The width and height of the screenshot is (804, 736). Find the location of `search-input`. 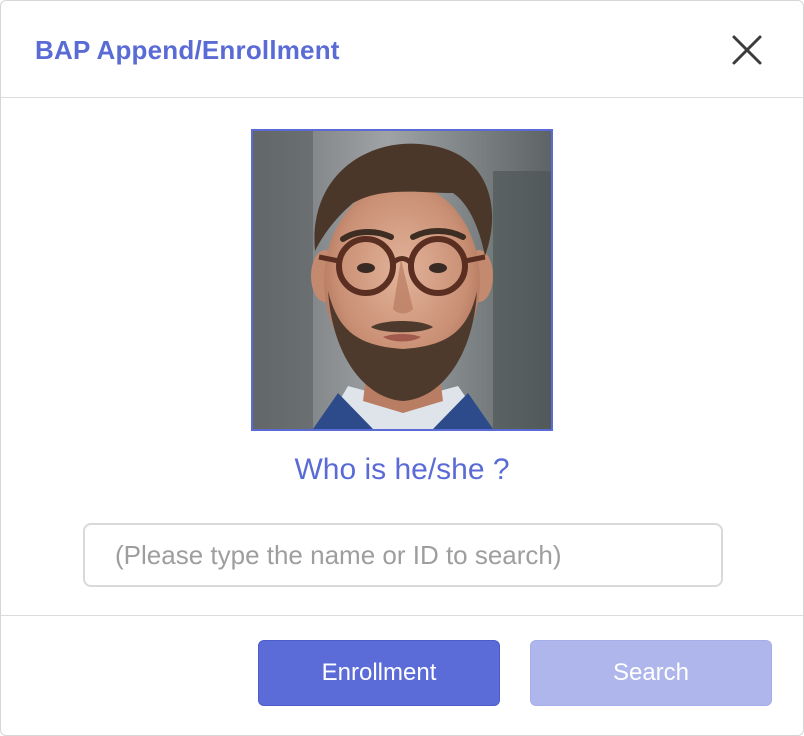

search-input is located at coordinates (403, 555).